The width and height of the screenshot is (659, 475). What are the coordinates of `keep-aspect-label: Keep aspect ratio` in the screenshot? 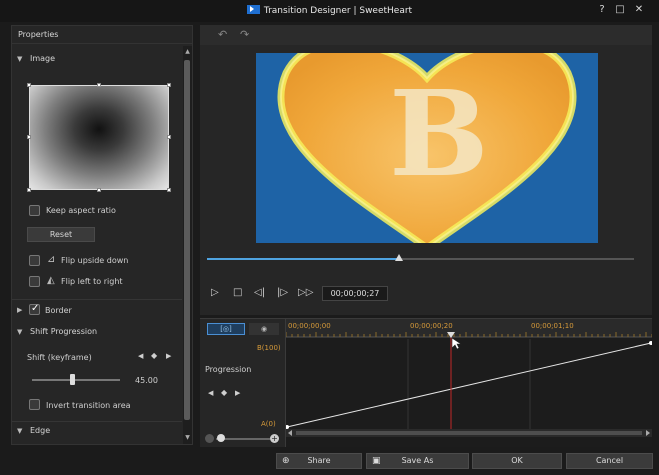 It's located at (81, 210).